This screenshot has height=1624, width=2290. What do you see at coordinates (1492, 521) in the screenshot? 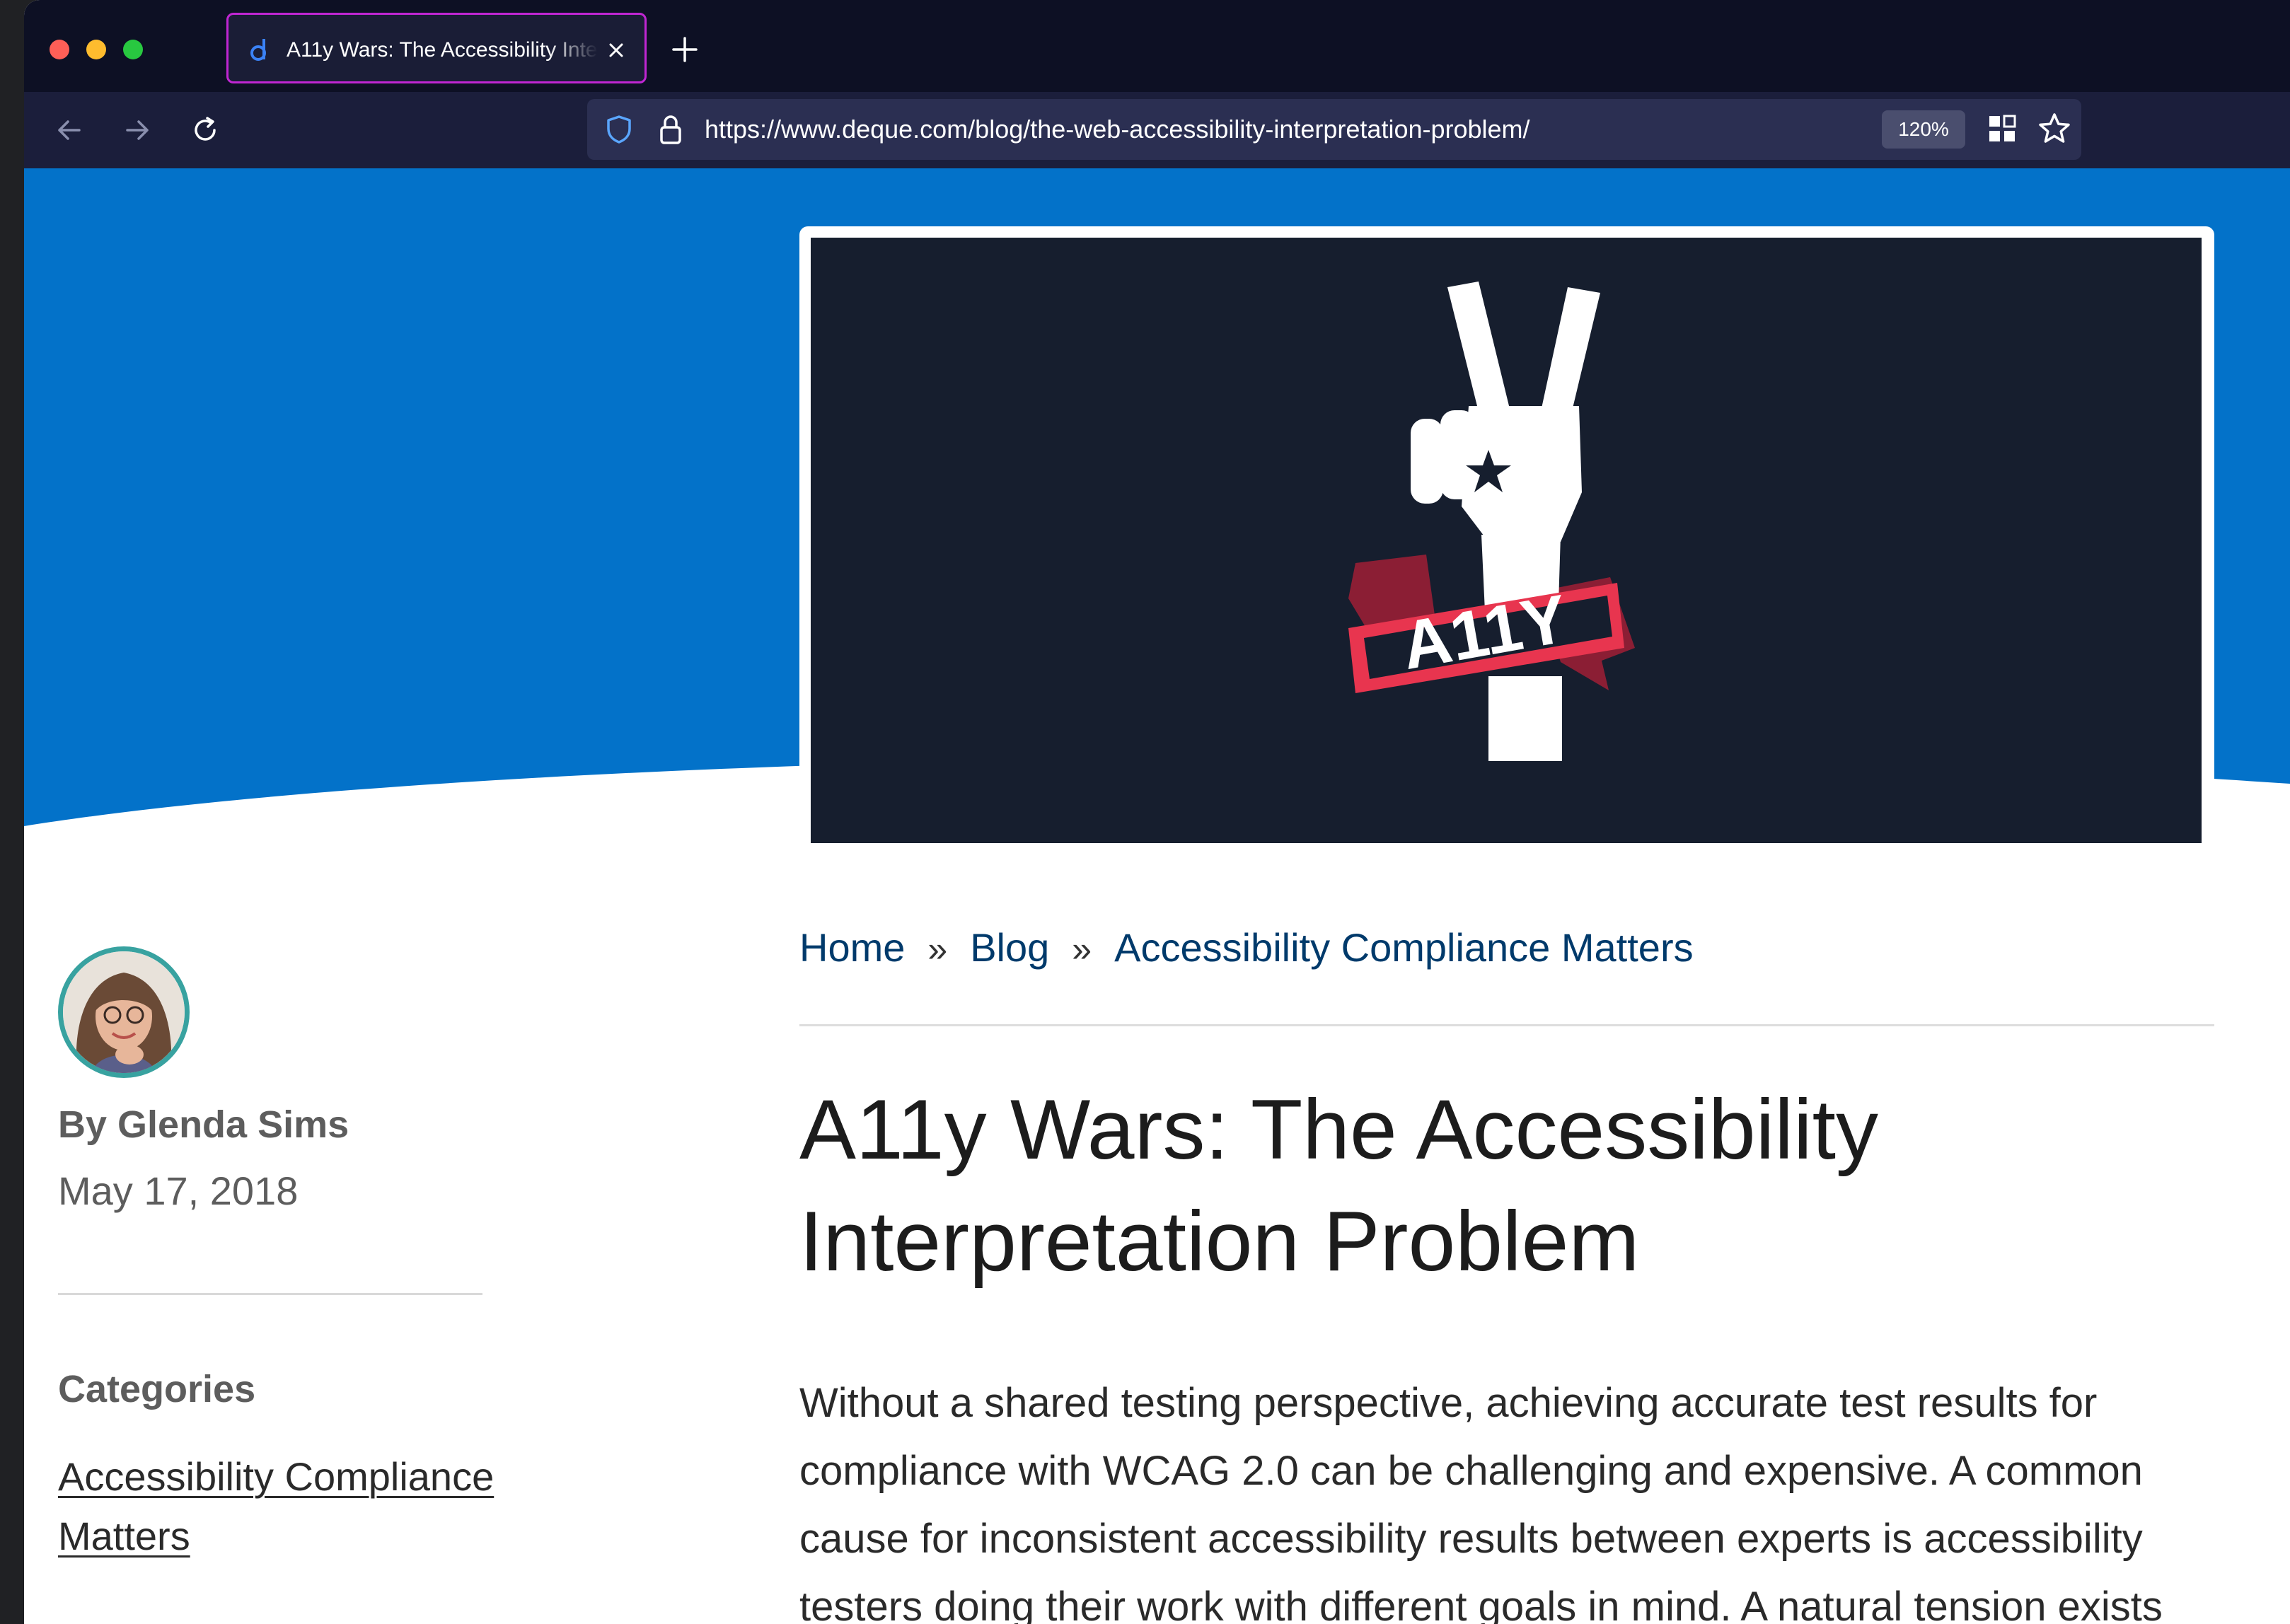
I see `a11y-peace-fist-logo: A11Y` at bounding box center [1492, 521].